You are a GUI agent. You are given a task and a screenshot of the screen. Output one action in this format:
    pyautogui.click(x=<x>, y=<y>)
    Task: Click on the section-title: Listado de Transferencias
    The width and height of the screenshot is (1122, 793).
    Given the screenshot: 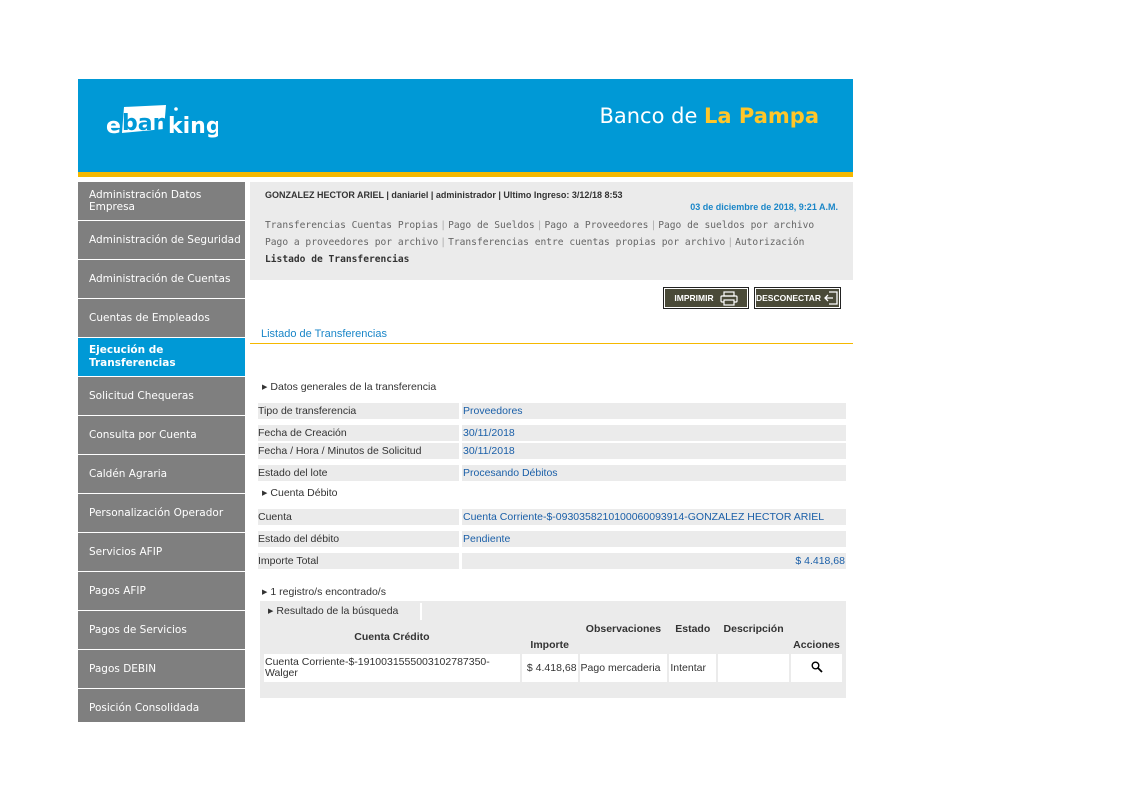 What is the action you would take?
    pyautogui.click(x=551, y=336)
    